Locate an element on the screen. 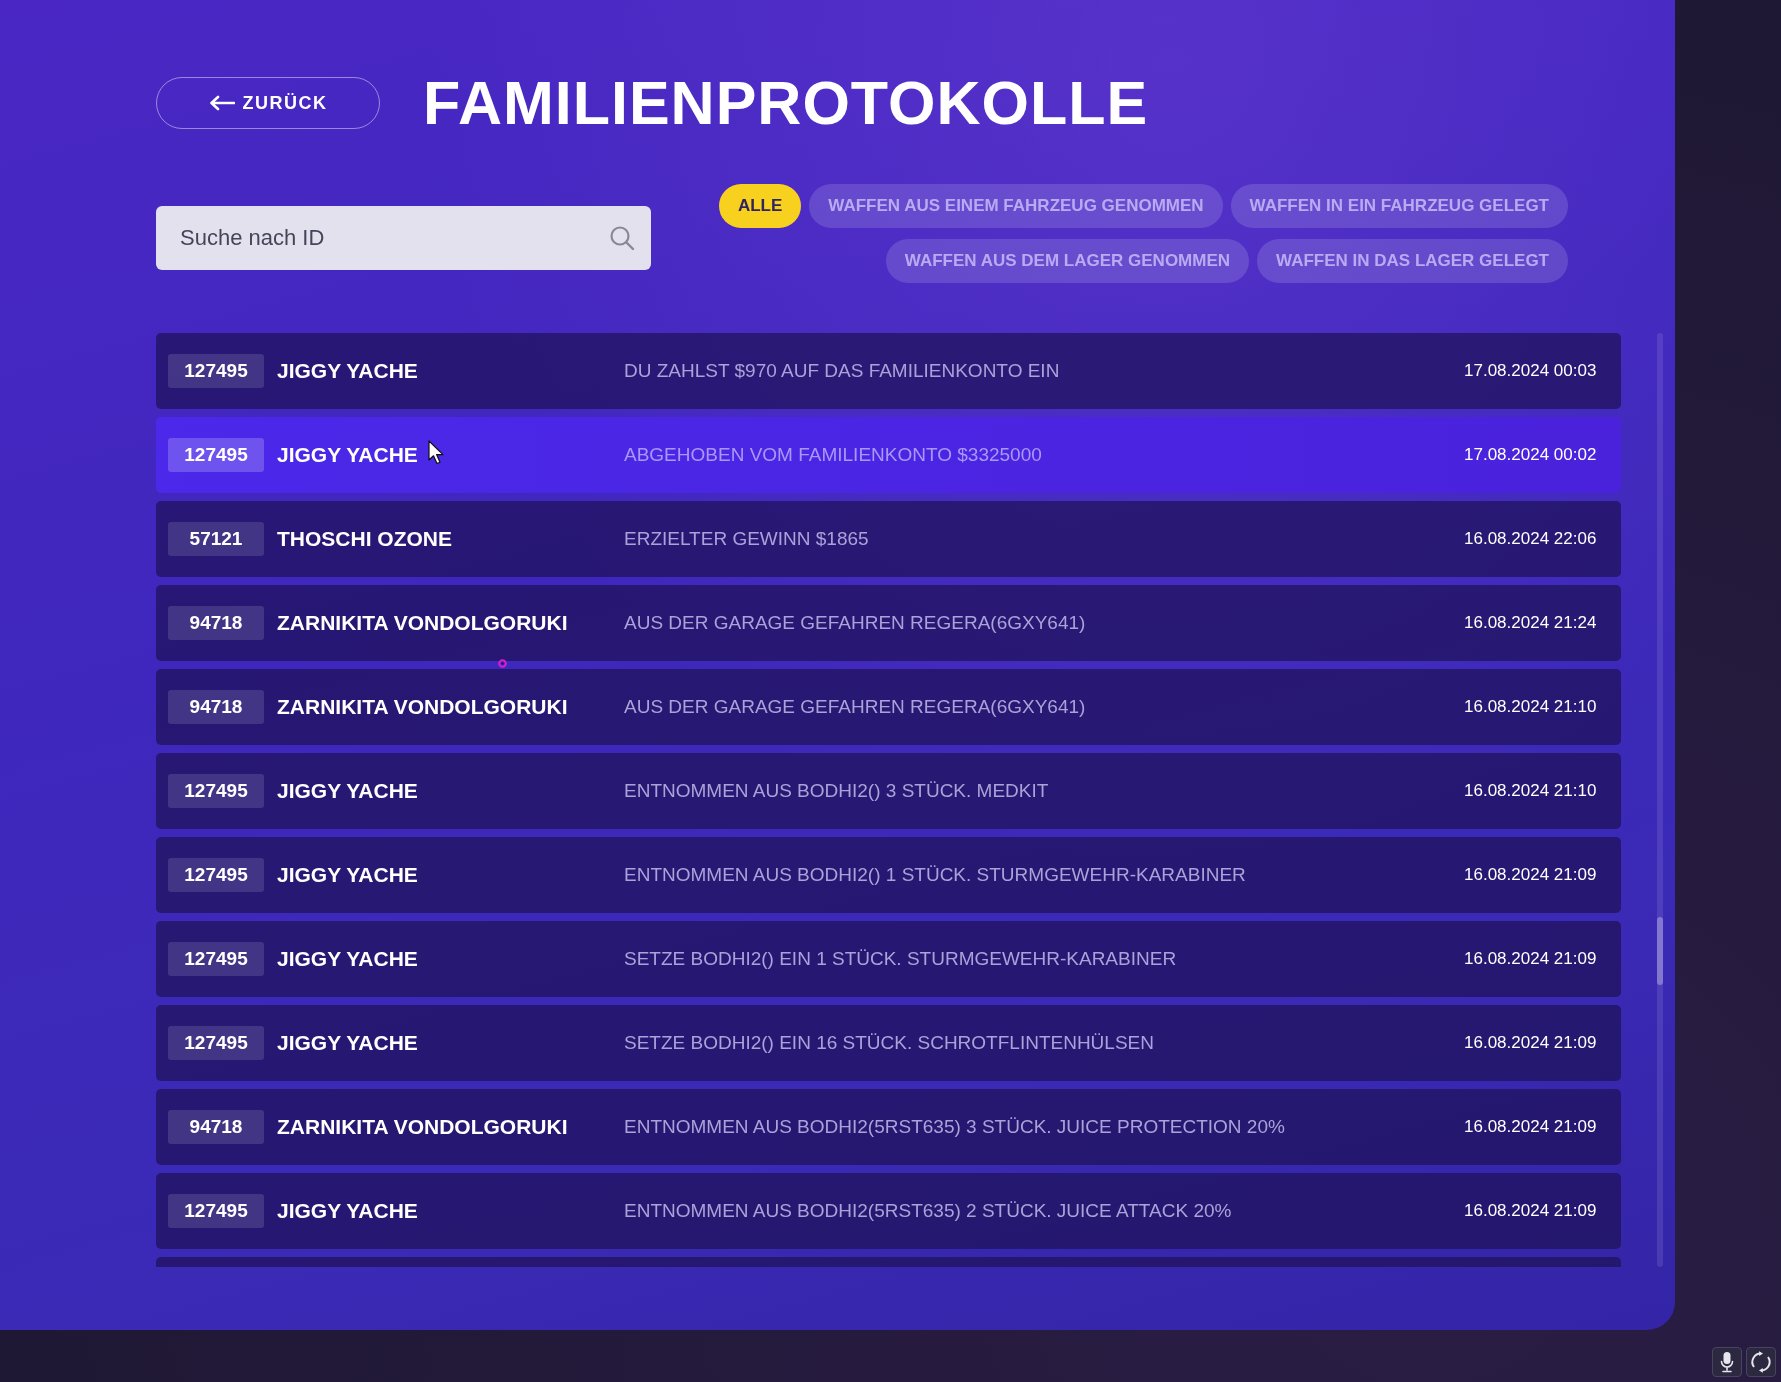 The width and height of the screenshot is (1781, 1382). scrollbar-track is located at coordinates (1660, 800).